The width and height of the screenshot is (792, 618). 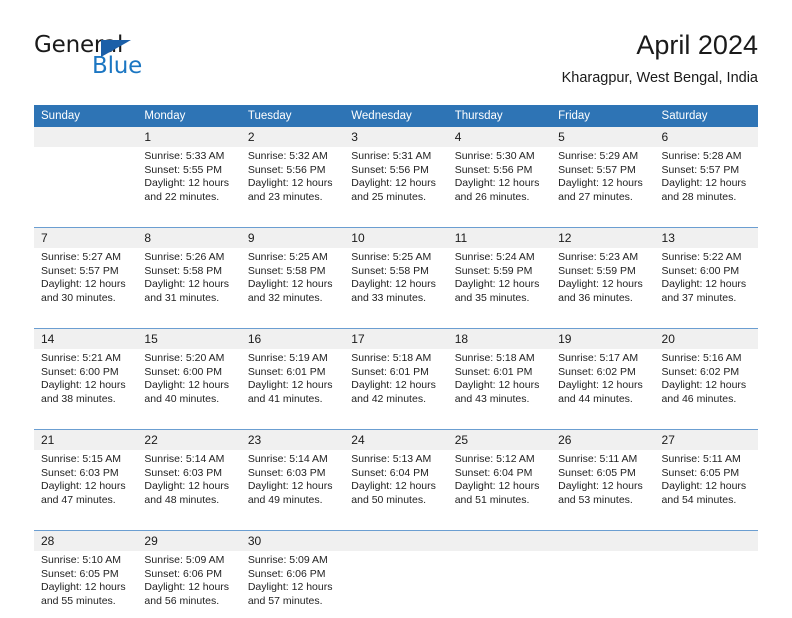 I want to click on day-number: 4, so click(x=499, y=137).